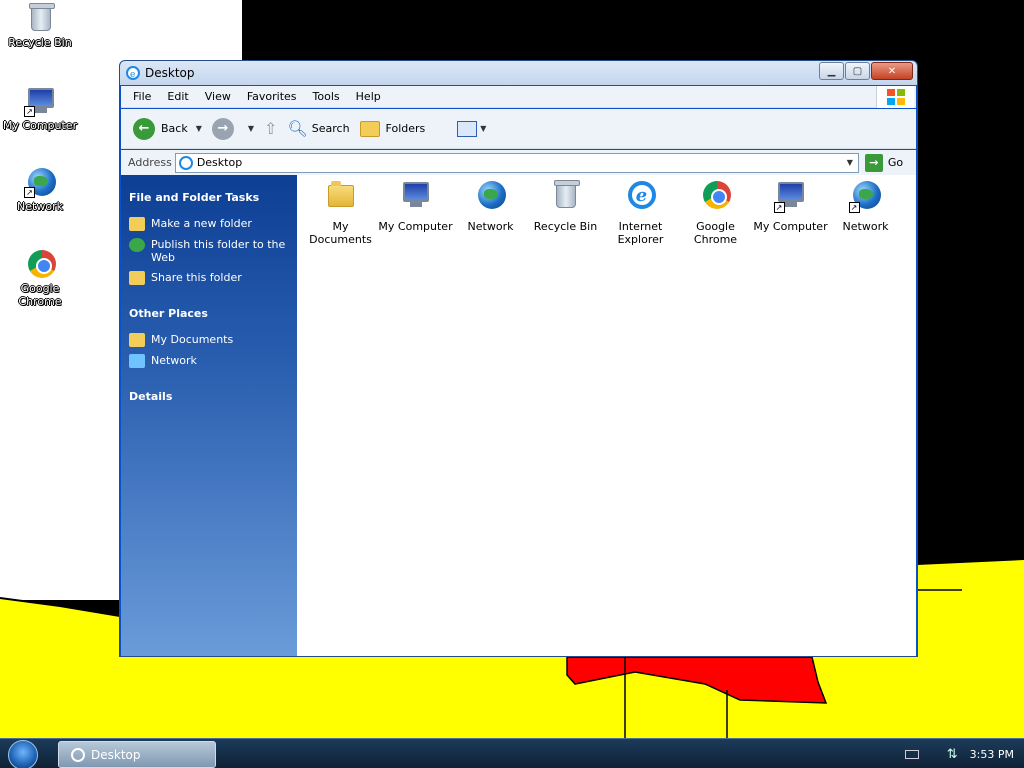 The height and width of the screenshot is (768, 1024). I want to click on maximize-button: ▢, so click(857, 71).